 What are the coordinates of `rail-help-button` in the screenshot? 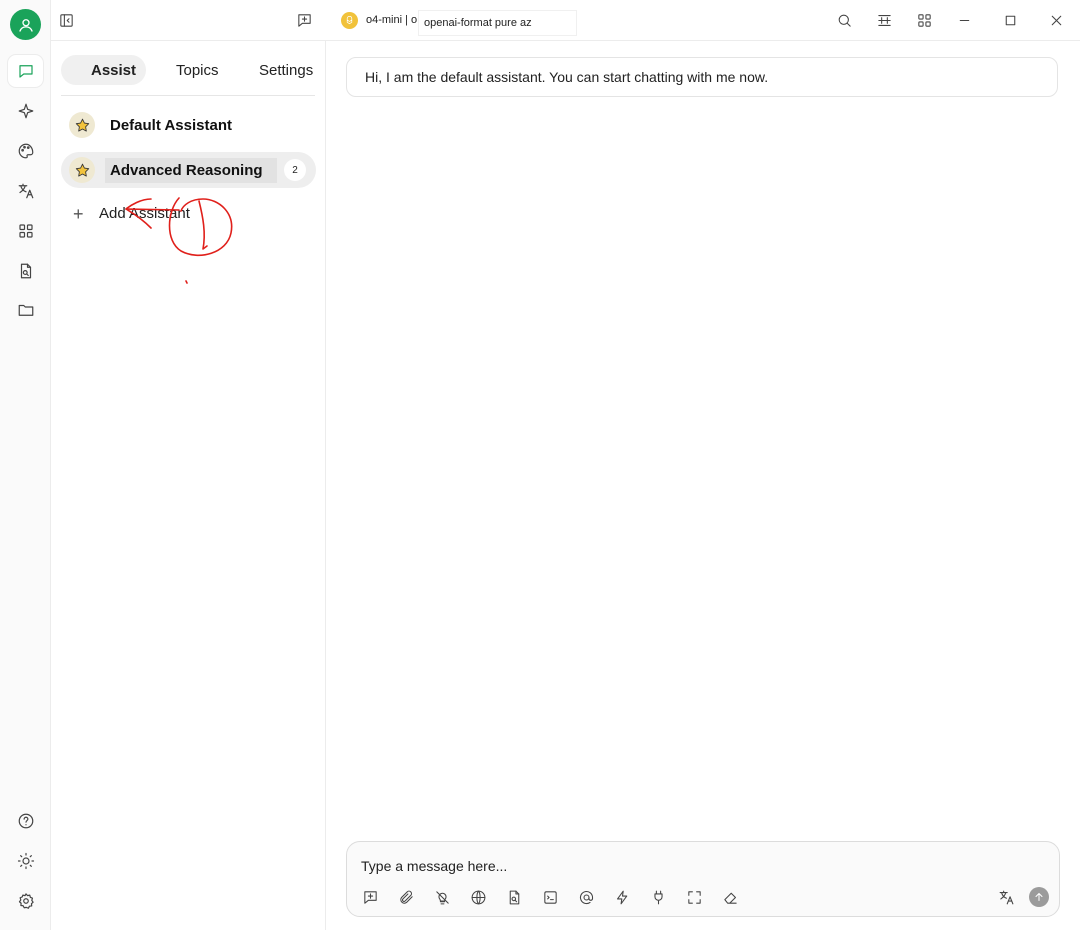 It's located at (25, 821).